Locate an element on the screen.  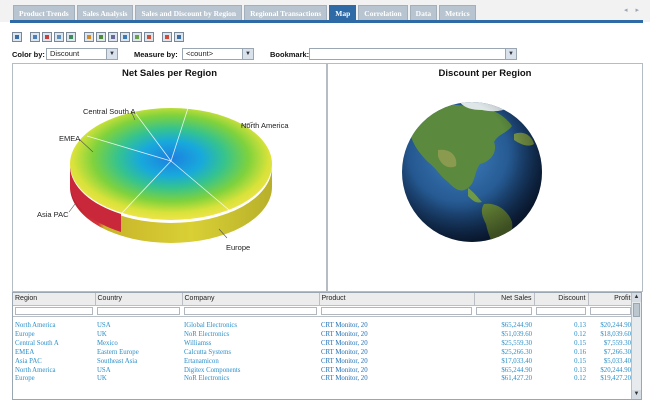
cell-profit: $18,039.60 is located at coordinates (615, 334).